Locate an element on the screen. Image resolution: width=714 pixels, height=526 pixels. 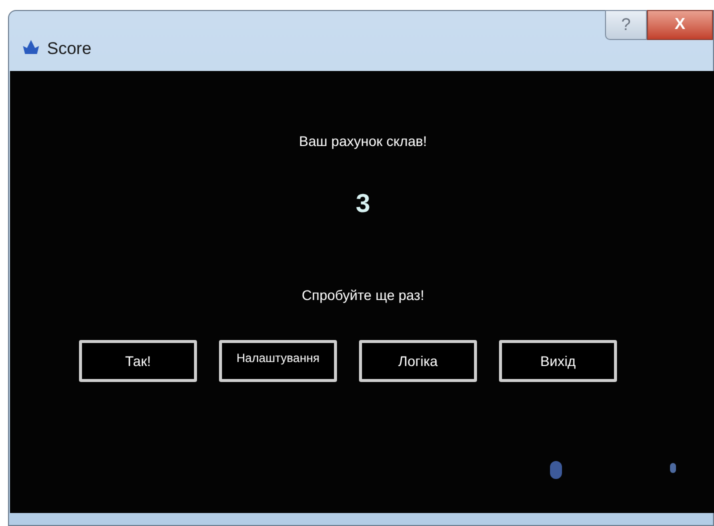
window-title: Score is located at coordinates (69, 49).